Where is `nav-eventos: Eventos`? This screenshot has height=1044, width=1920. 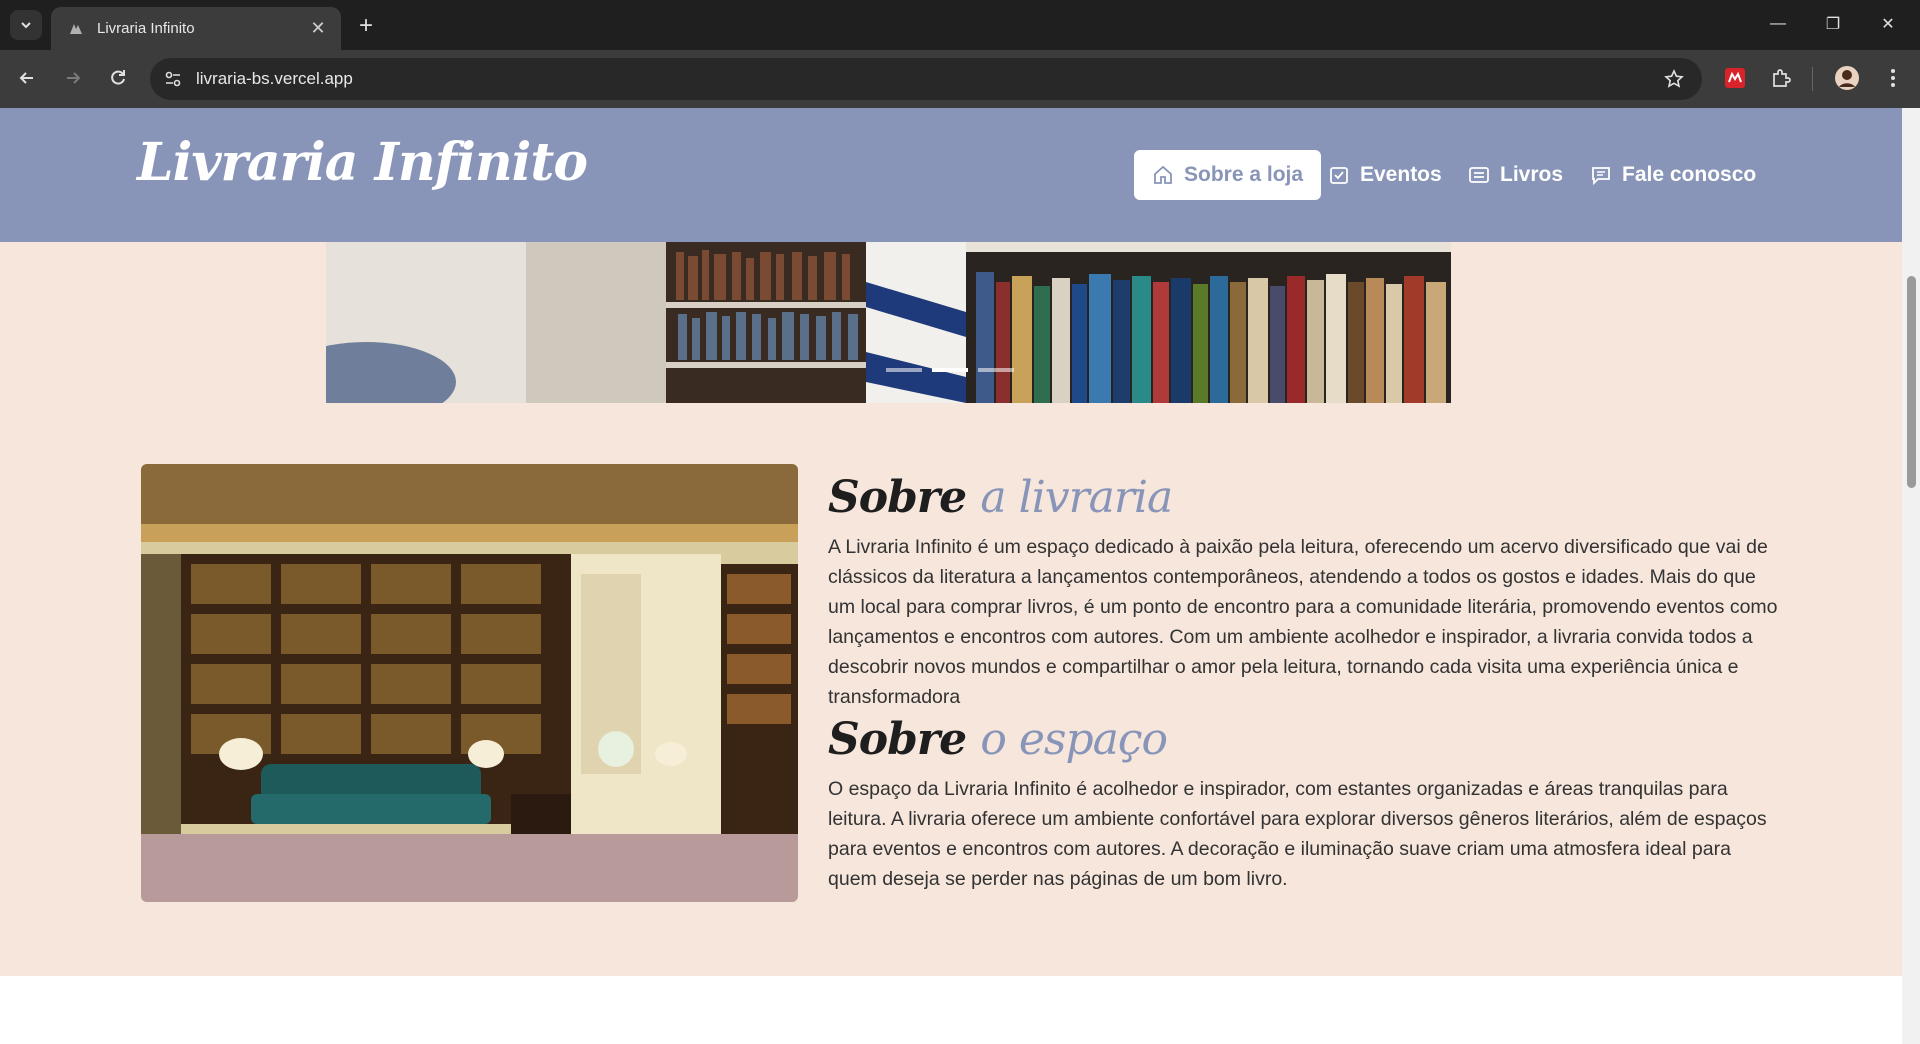 nav-eventos: Eventos is located at coordinates (1385, 175).